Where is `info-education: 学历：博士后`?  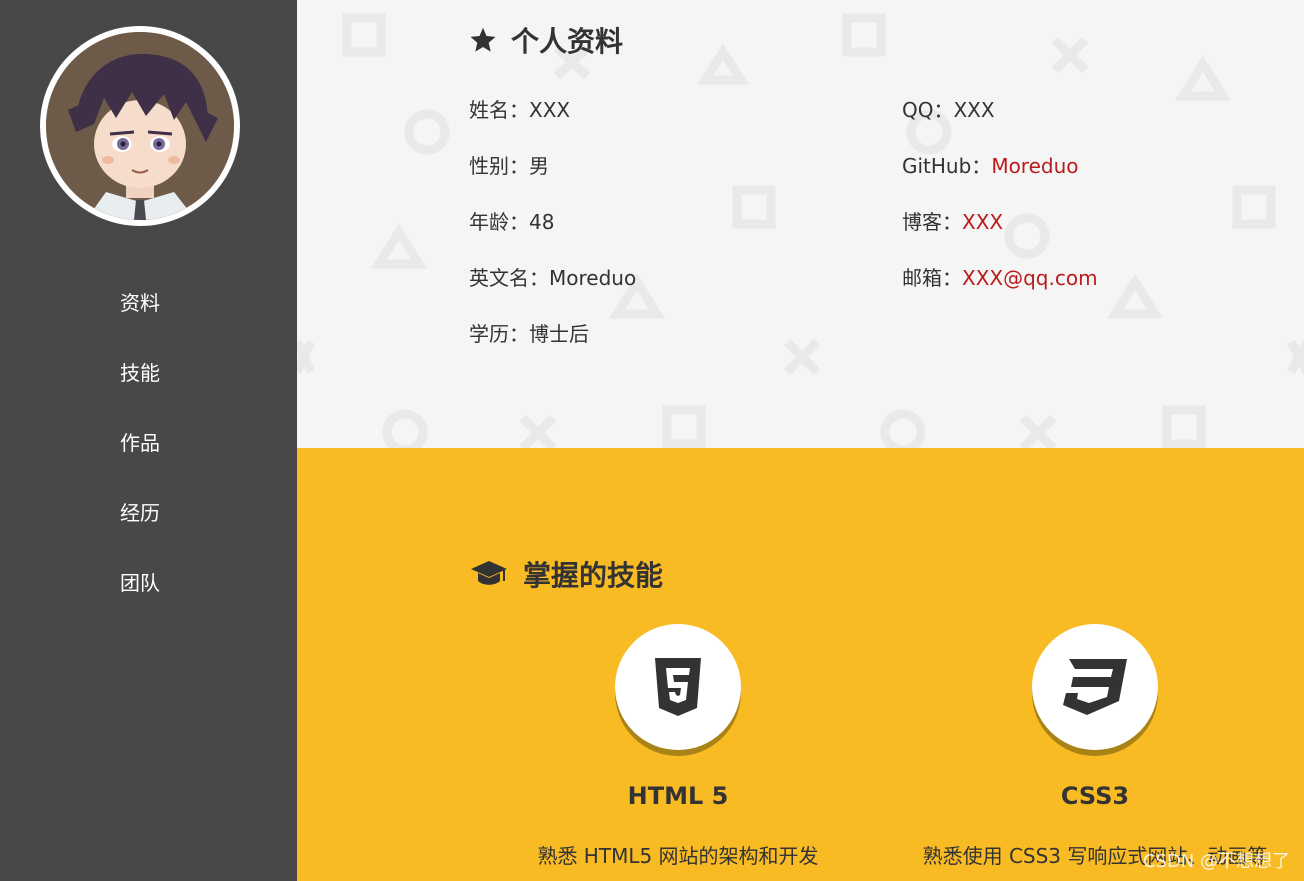 info-education: 学历：博士后 is located at coordinates (529, 332).